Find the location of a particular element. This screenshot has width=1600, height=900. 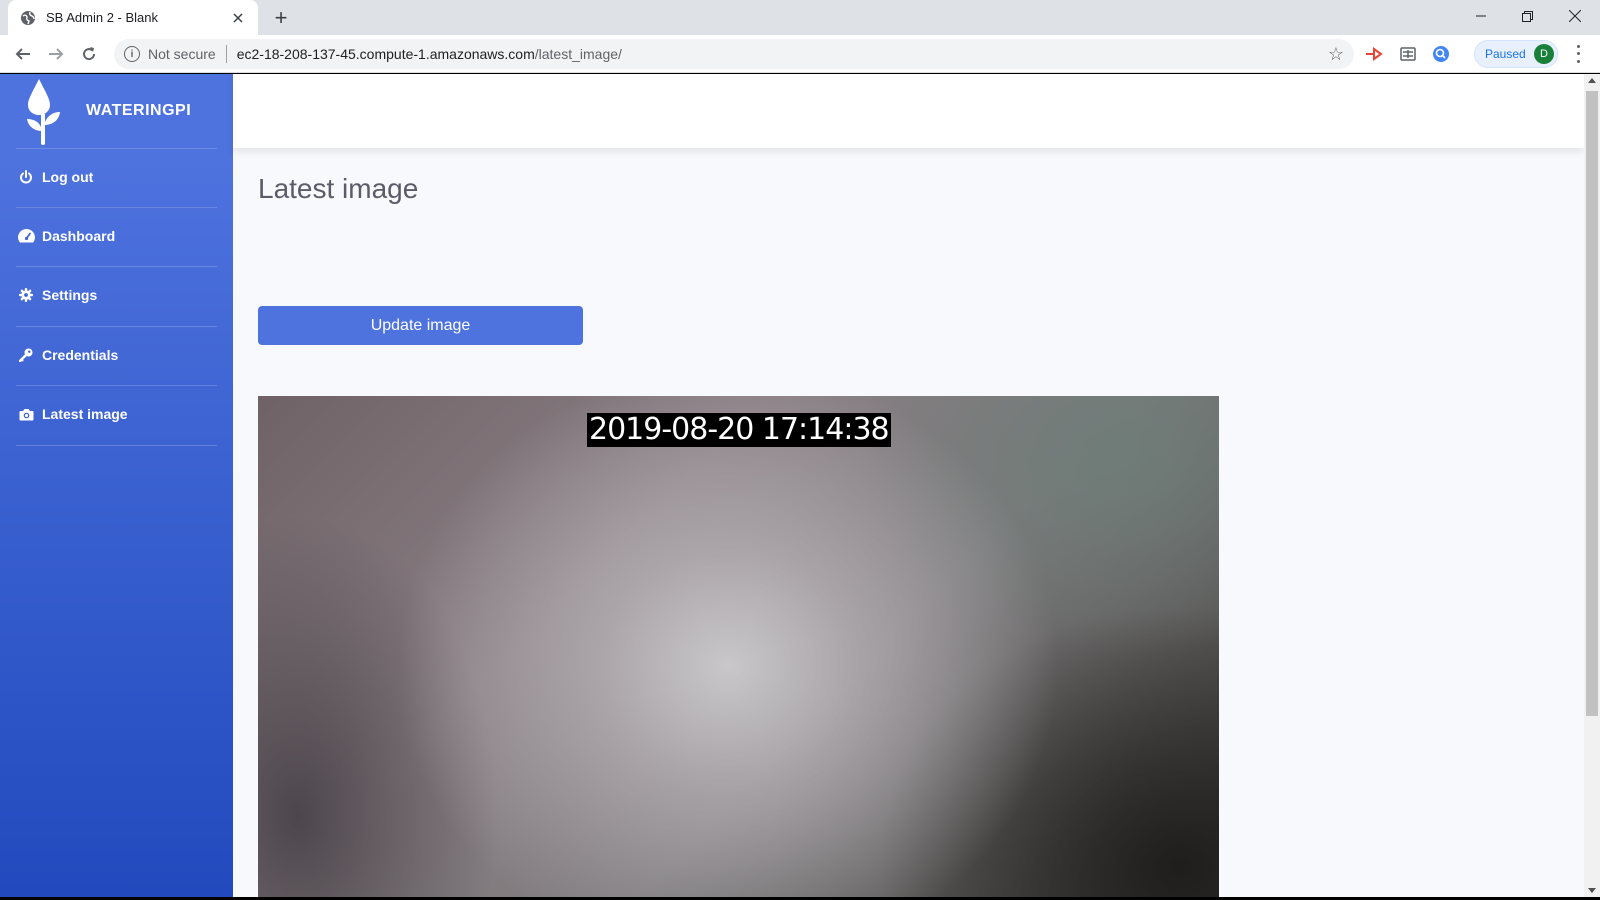

url-path: /latest_image/ is located at coordinates (578, 54).